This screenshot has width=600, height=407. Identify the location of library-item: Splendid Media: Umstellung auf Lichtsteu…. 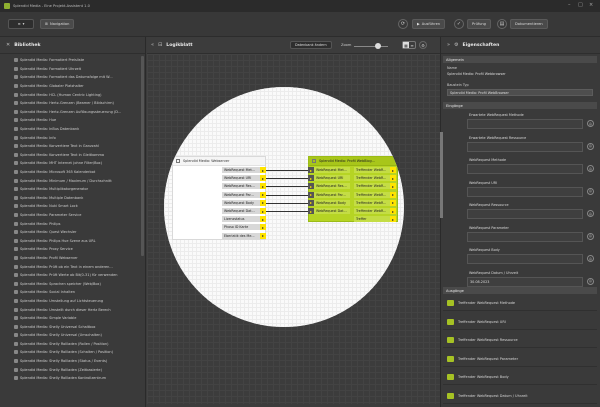
(77, 301).